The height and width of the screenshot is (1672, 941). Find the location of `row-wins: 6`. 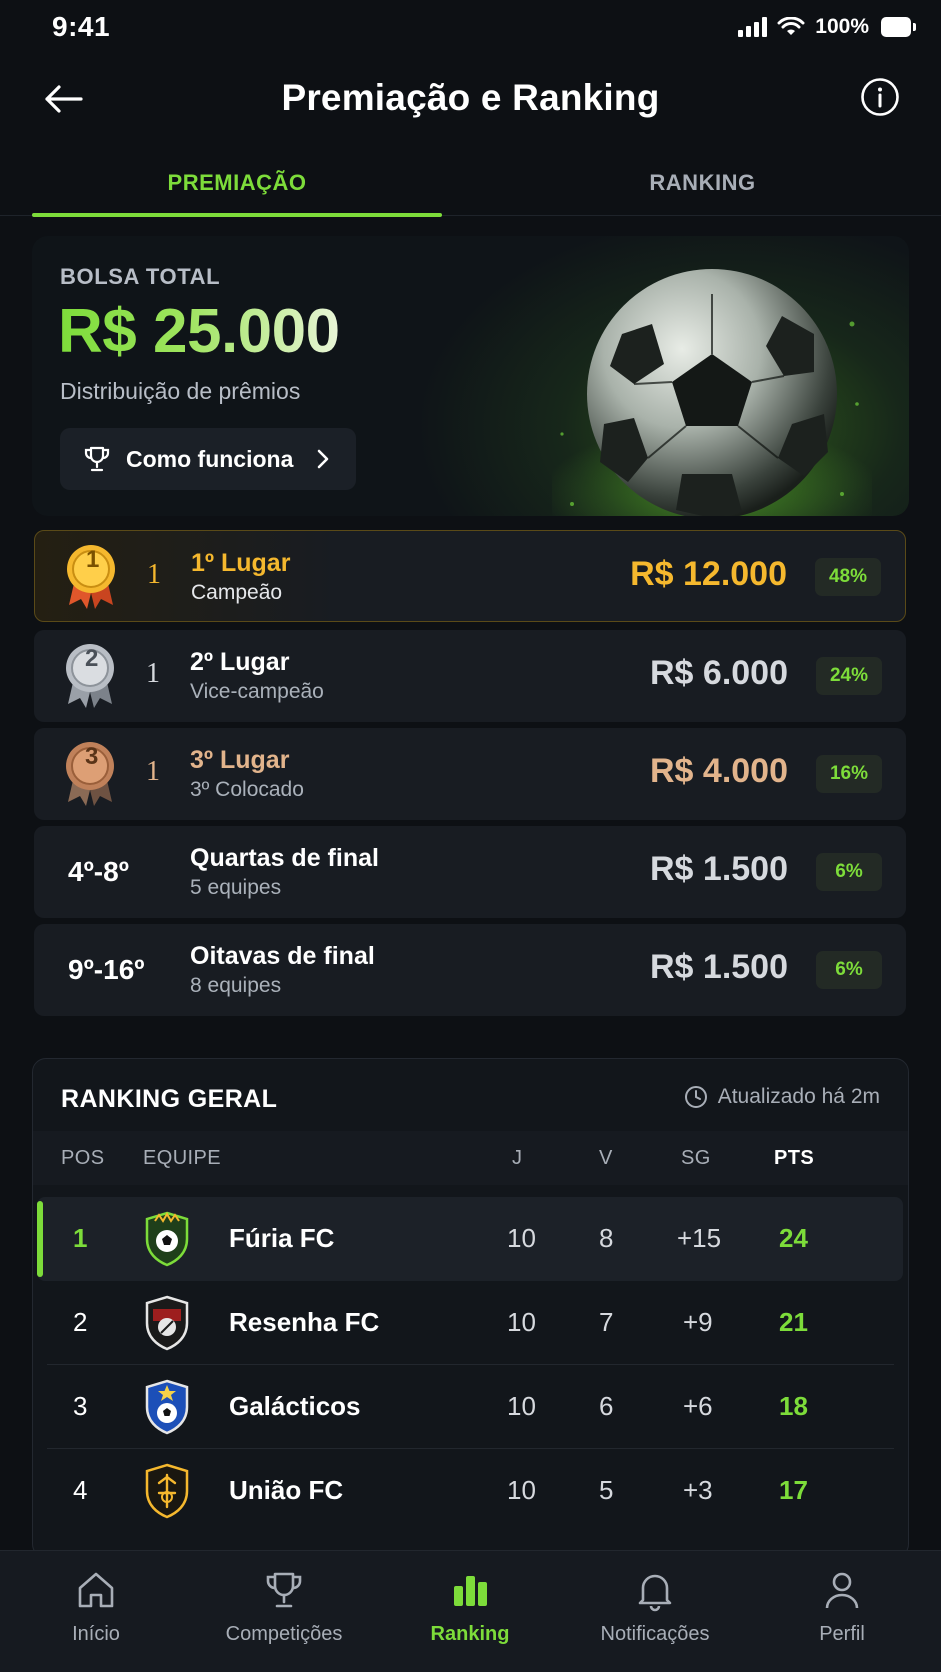

row-wins: 6 is located at coordinates (606, 1406).